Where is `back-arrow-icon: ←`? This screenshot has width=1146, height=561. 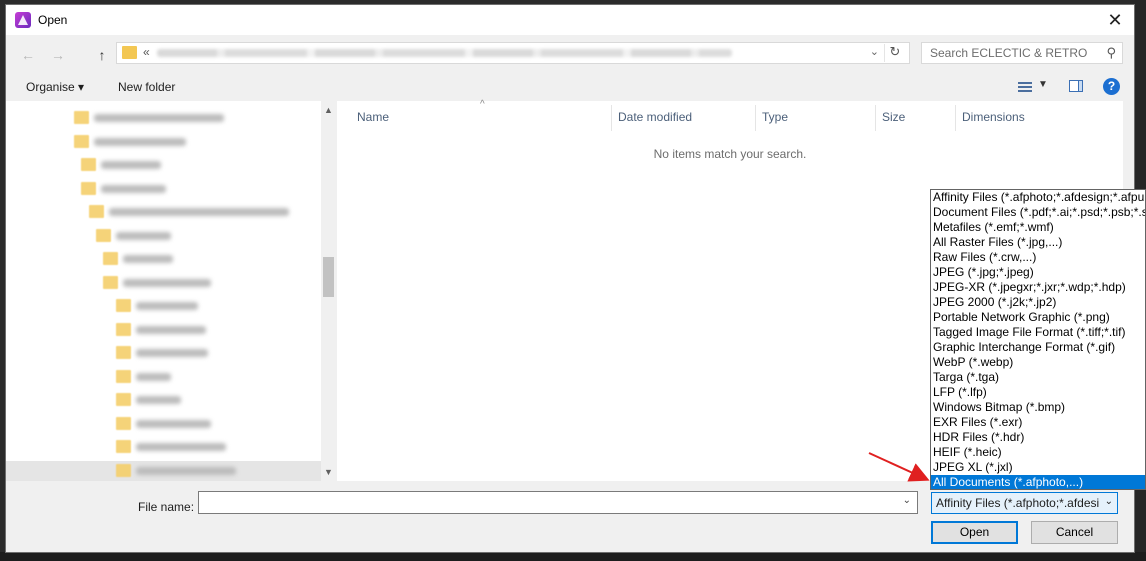
back-arrow-icon: ← is located at coordinates (28, 55).